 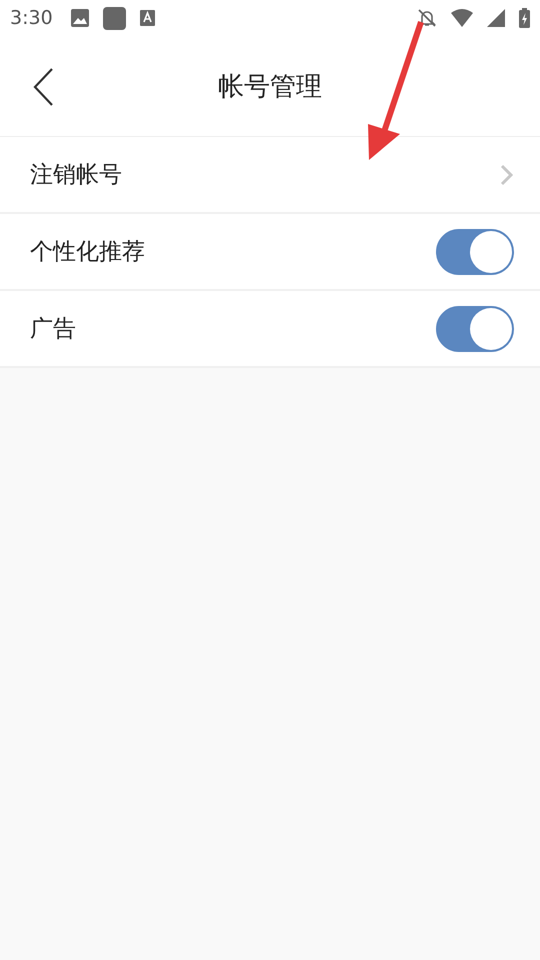 I want to click on image-icon, so click(x=79, y=18).